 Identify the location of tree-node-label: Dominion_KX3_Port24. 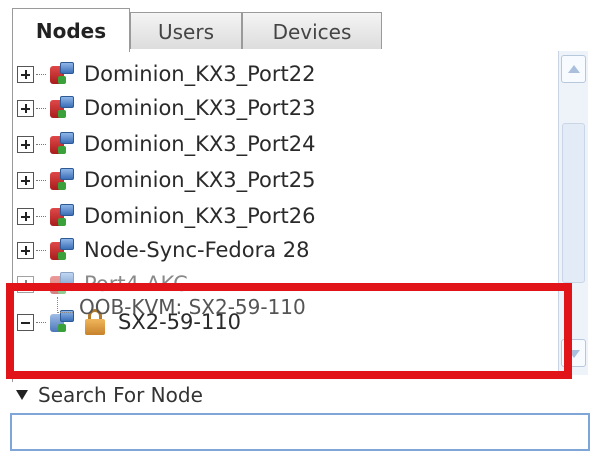
(199, 144).